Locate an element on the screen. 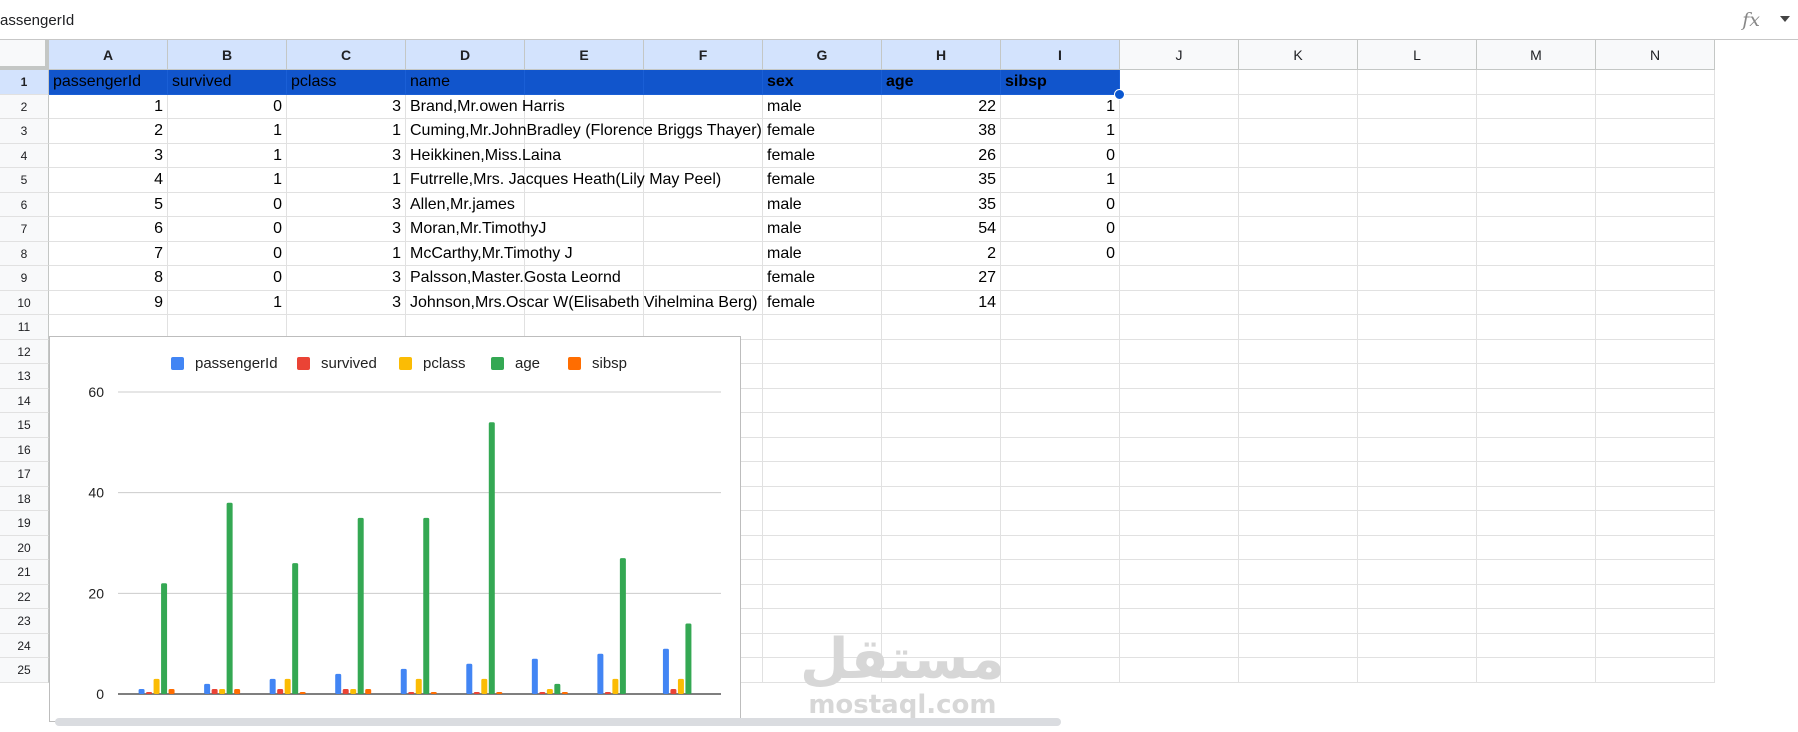 The height and width of the screenshot is (732, 1798). cell-n3 is located at coordinates (1655, 131).